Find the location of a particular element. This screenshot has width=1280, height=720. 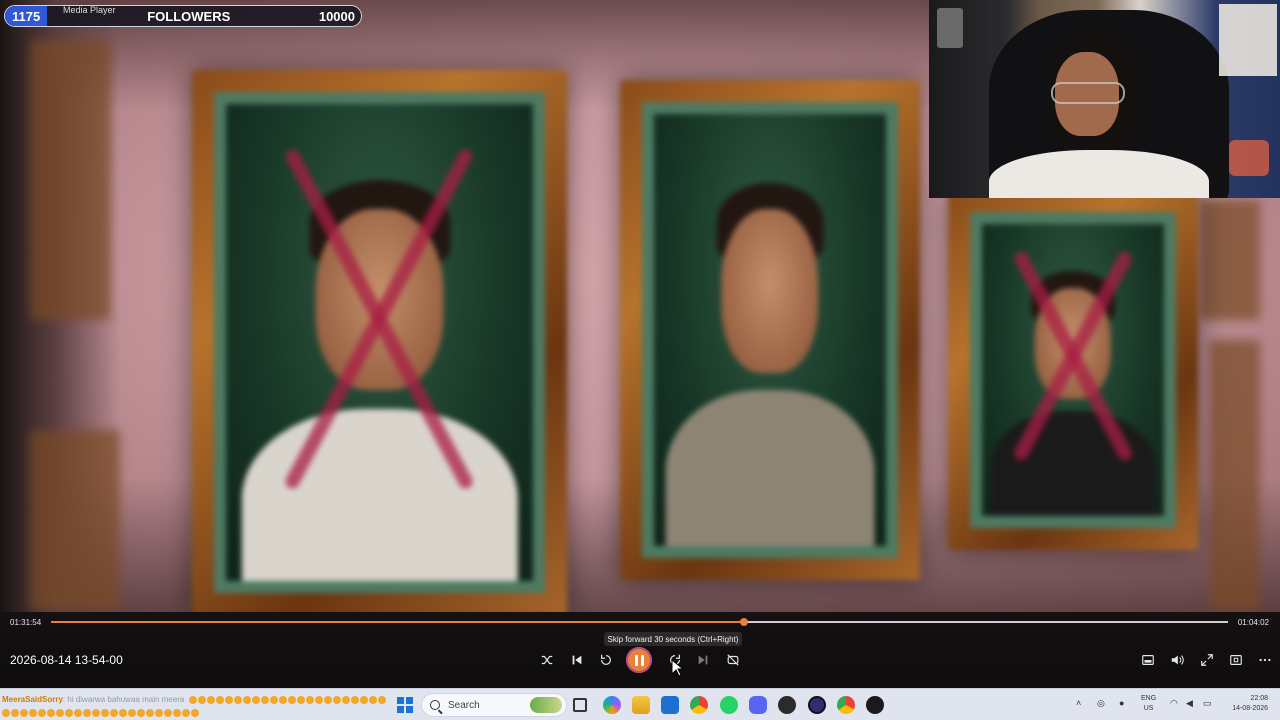

volume-icon is located at coordinates (1177, 660).